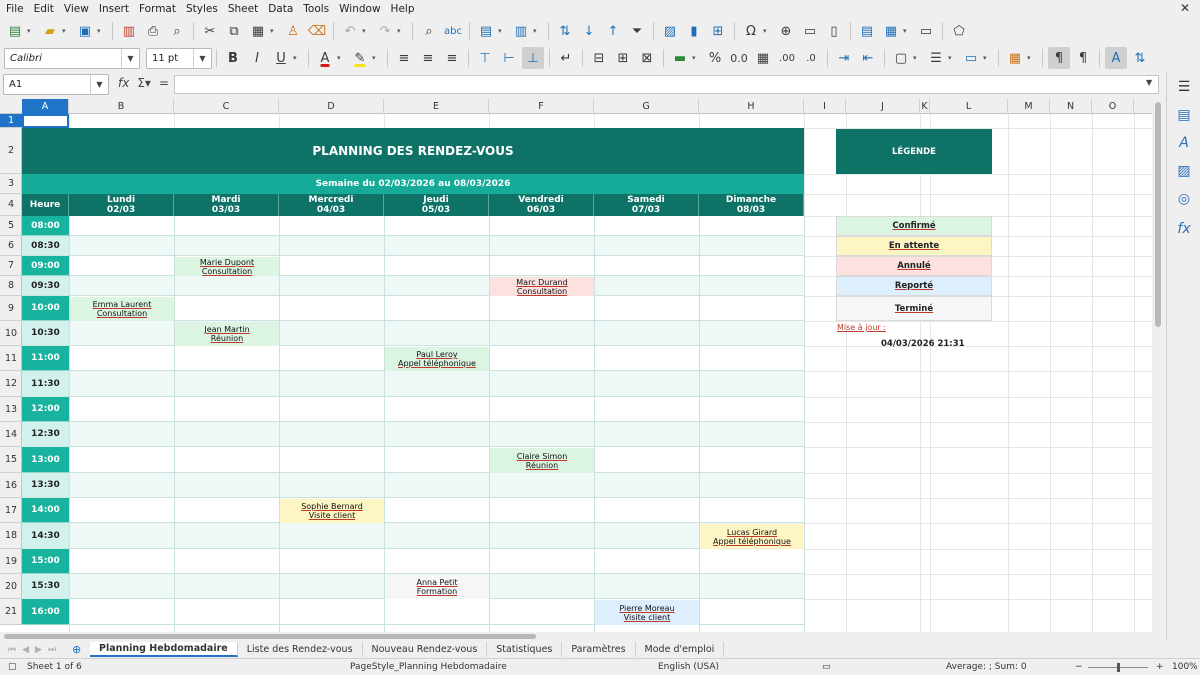 The height and width of the screenshot is (675, 1200). I want to click on appointment-cell: Marie Dupont Consultation, so click(227, 266).